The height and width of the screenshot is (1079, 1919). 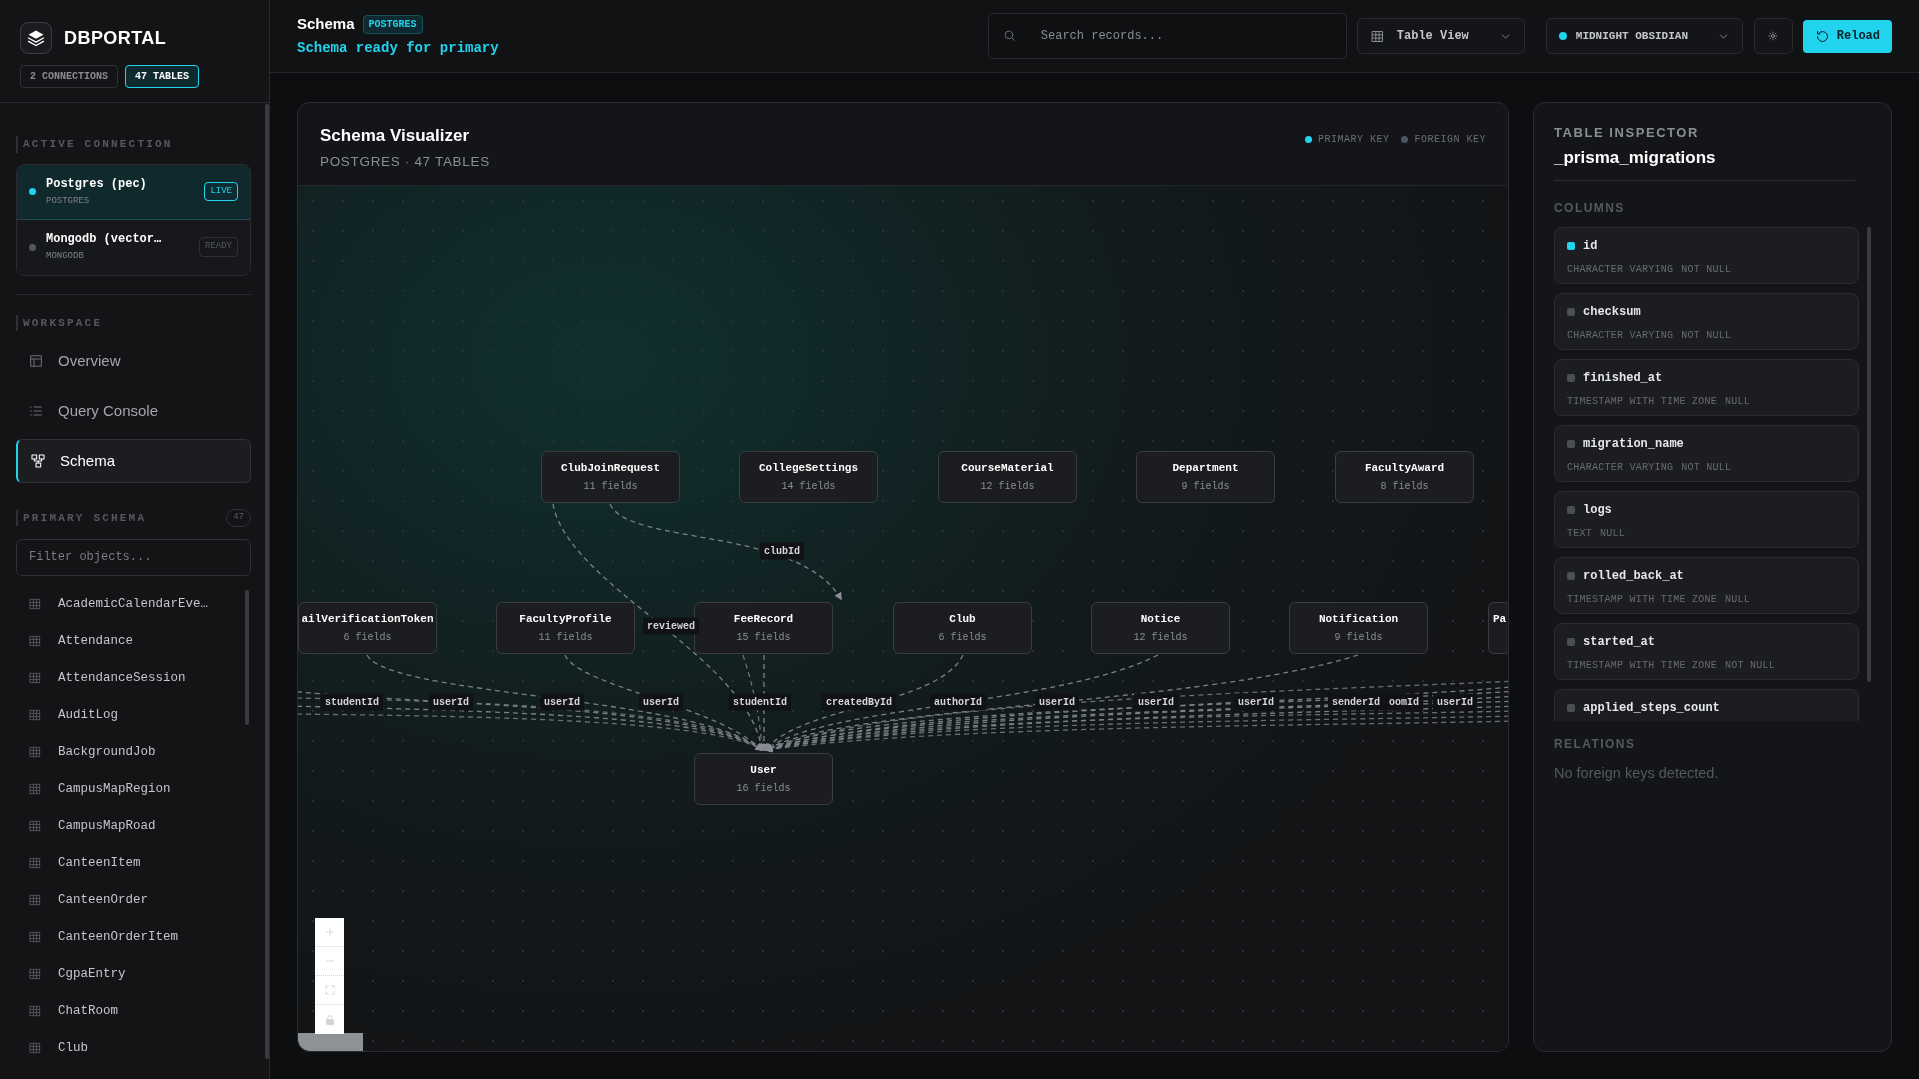 What do you see at coordinates (395, 136) in the screenshot?
I see `panel-title: Schema Visualizer` at bounding box center [395, 136].